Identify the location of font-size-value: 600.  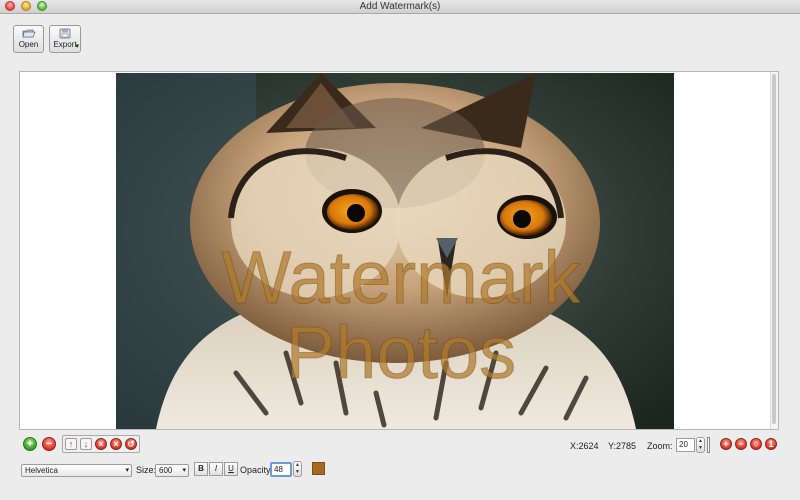
(166, 470).